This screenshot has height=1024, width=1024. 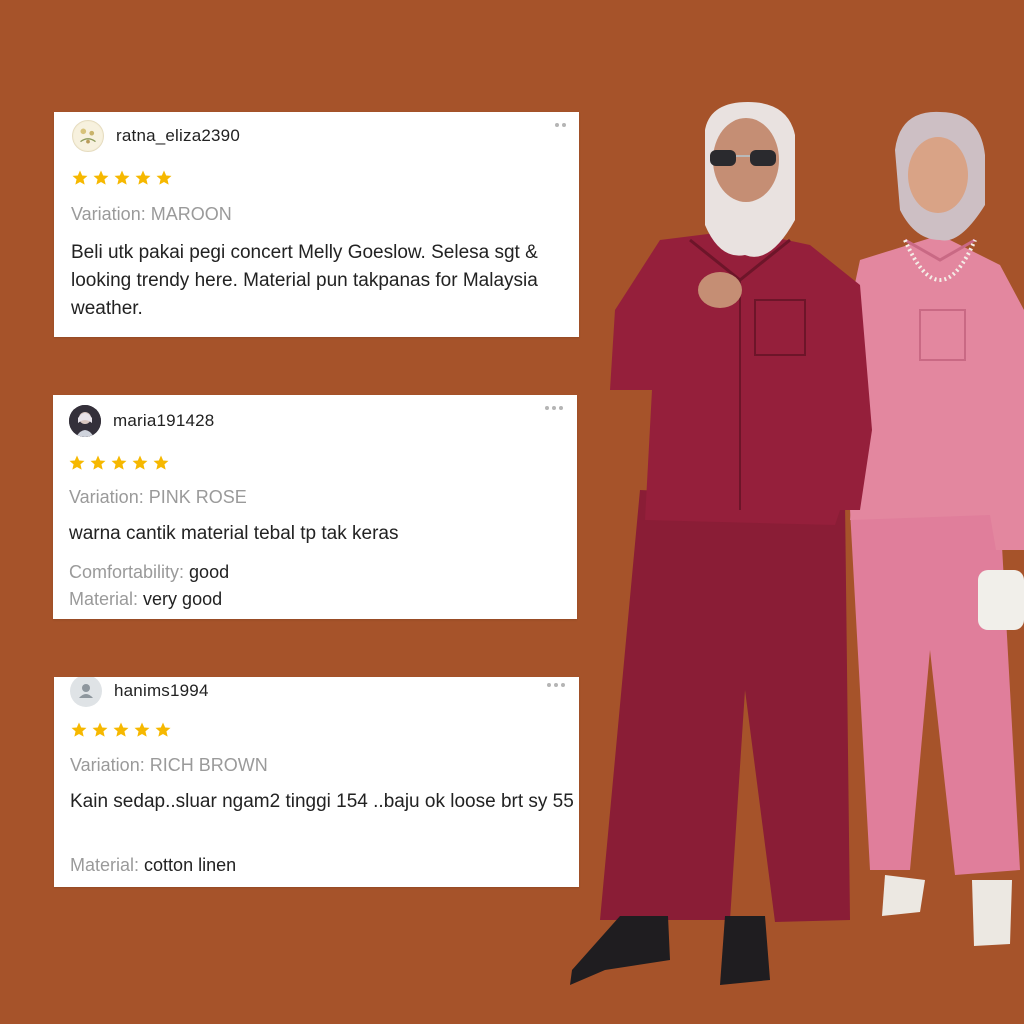 What do you see at coordinates (88, 136) in the screenshot?
I see `floral-avatar-icon` at bounding box center [88, 136].